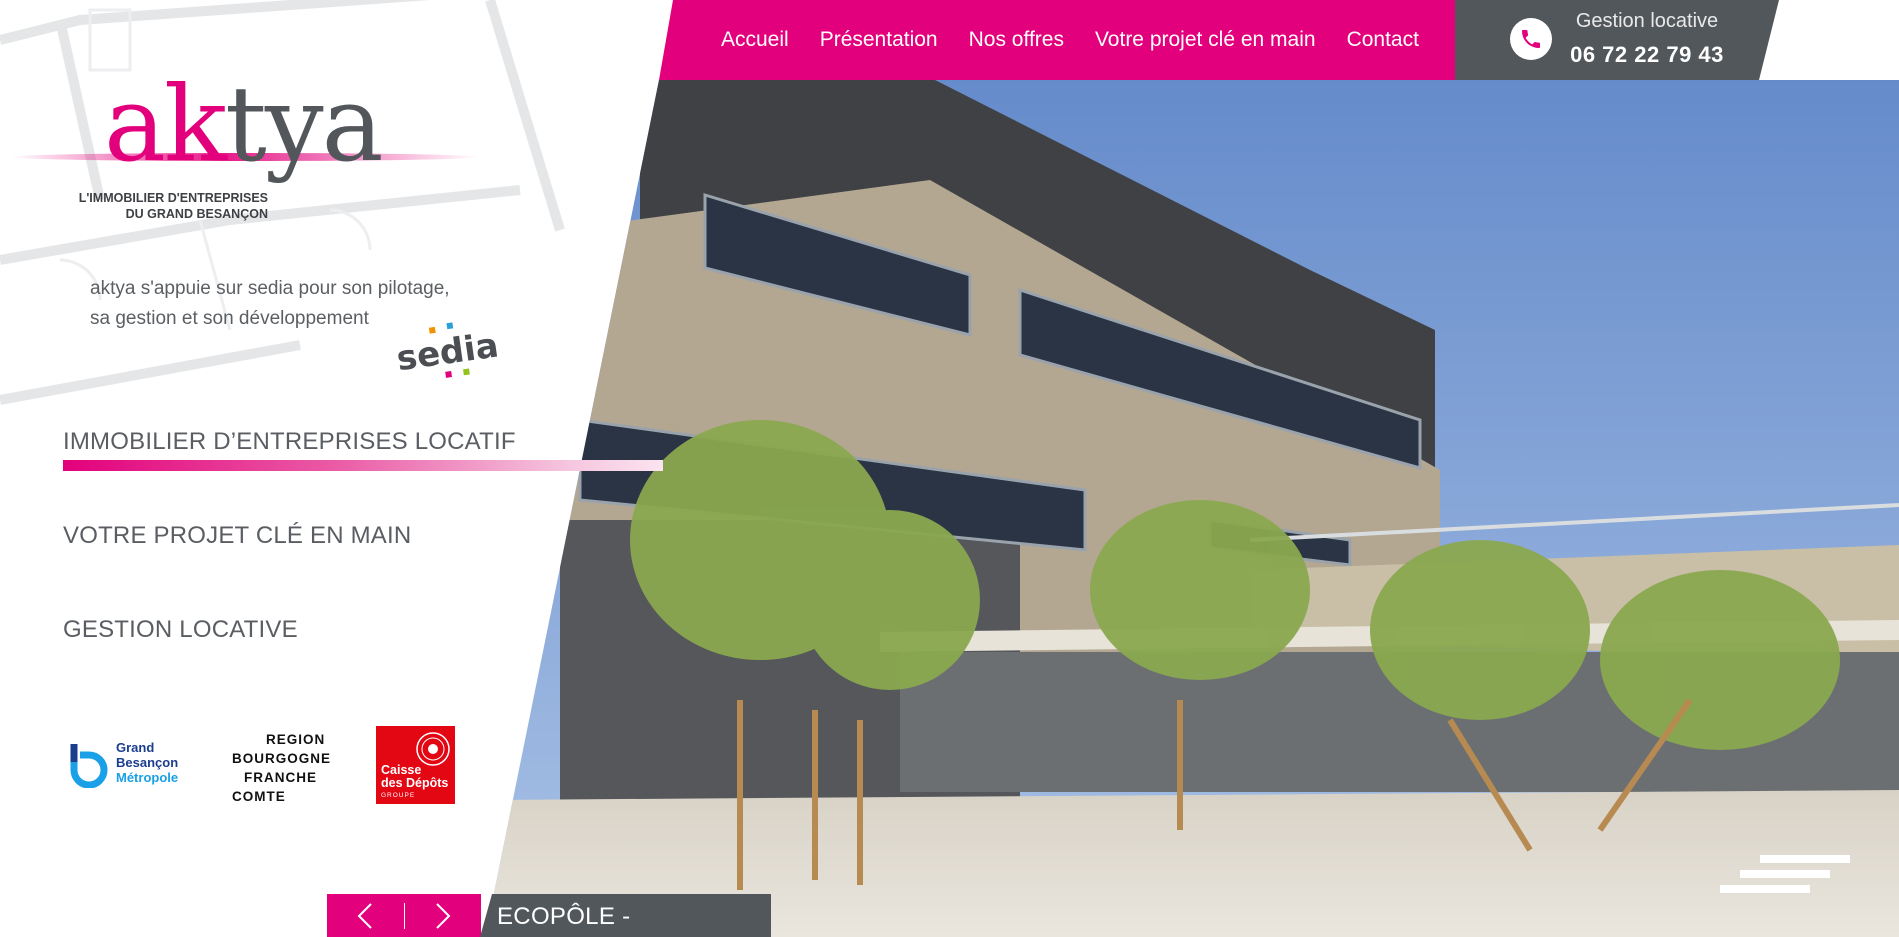 This screenshot has height=937, width=1899. I want to click on logo-wordmark: aktya, so click(244, 124).